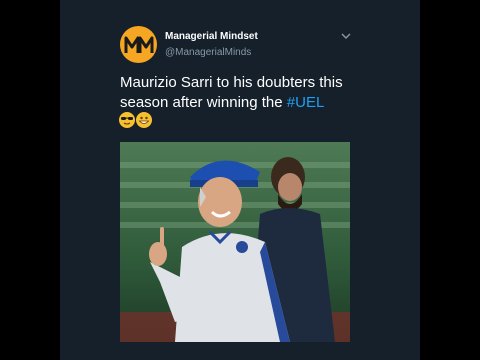 Image resolution: width=480 pixels, height=360 pixels. Describe the element at coordinates (127, 120) in the screenshot. I see `sunglasses-face-icon` at that location.